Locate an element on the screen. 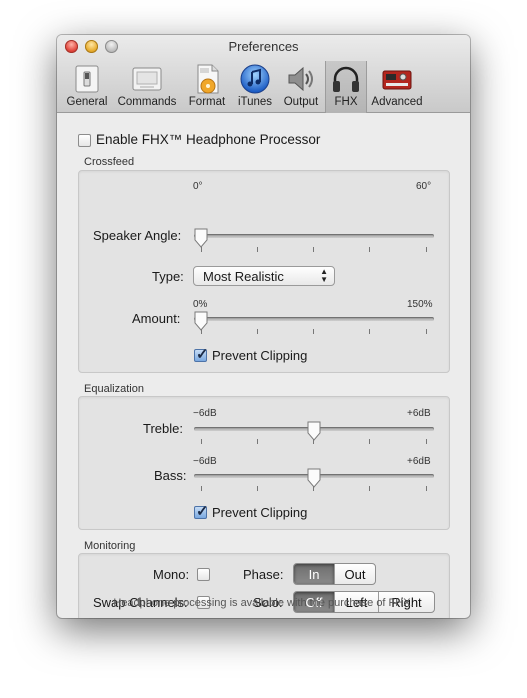 The image size is (527, 698). treble-slider-knob is located at coordinates (314, 431).